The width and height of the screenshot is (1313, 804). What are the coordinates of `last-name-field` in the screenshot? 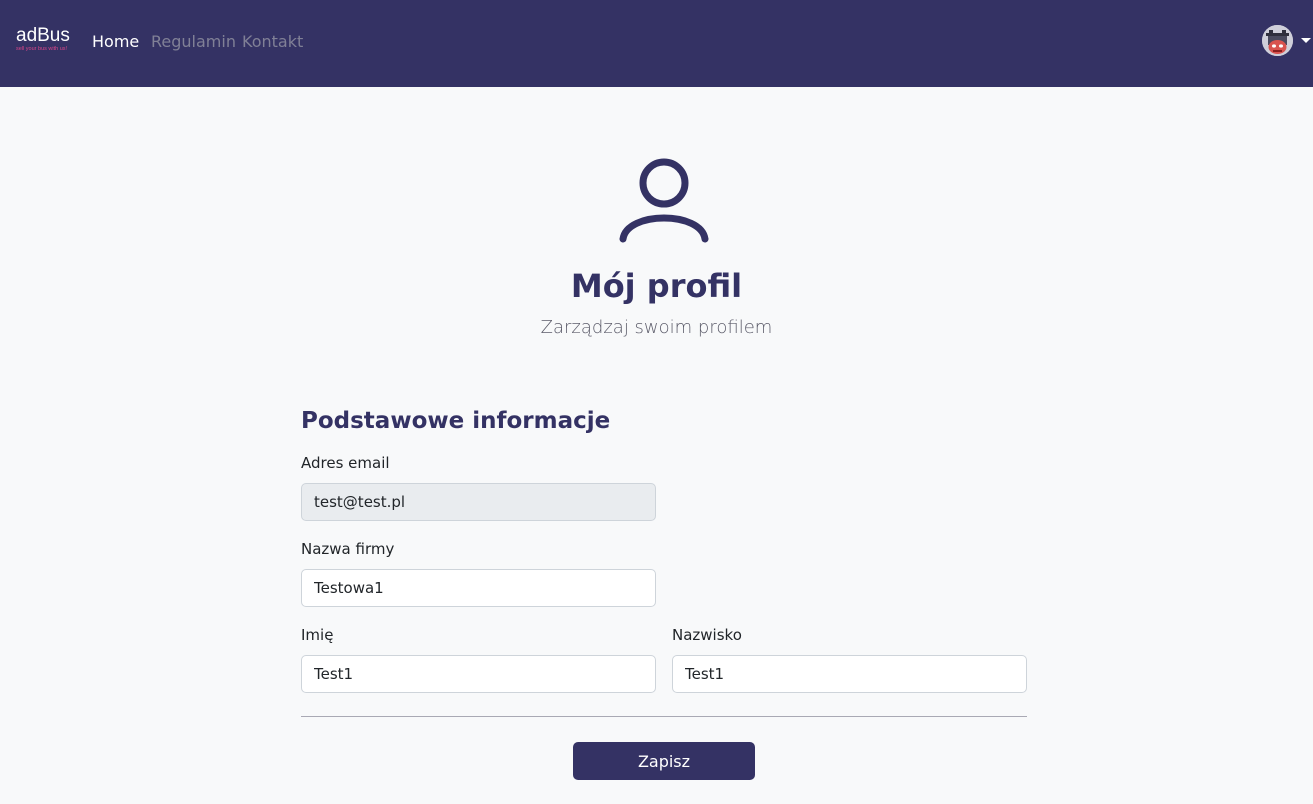 It's located at (849, 674).